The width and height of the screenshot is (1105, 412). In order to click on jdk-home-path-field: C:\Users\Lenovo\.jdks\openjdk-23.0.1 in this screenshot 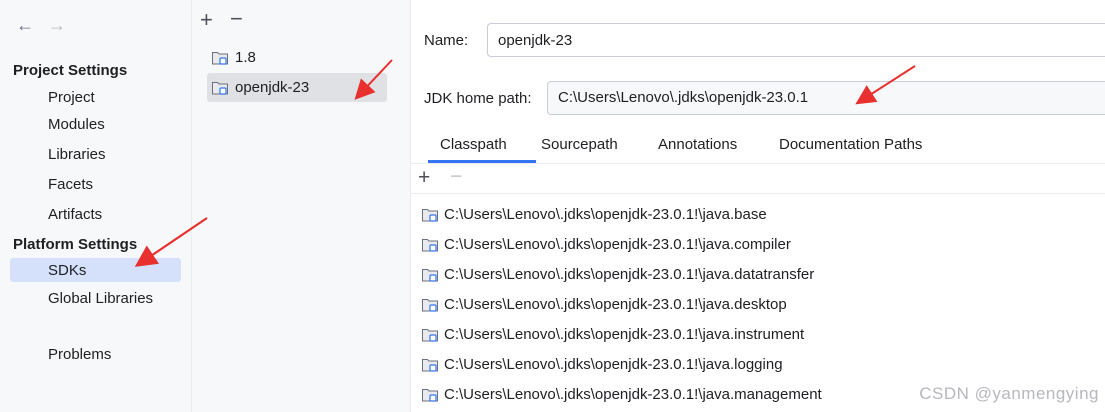, I will do `click(826, 98)`.